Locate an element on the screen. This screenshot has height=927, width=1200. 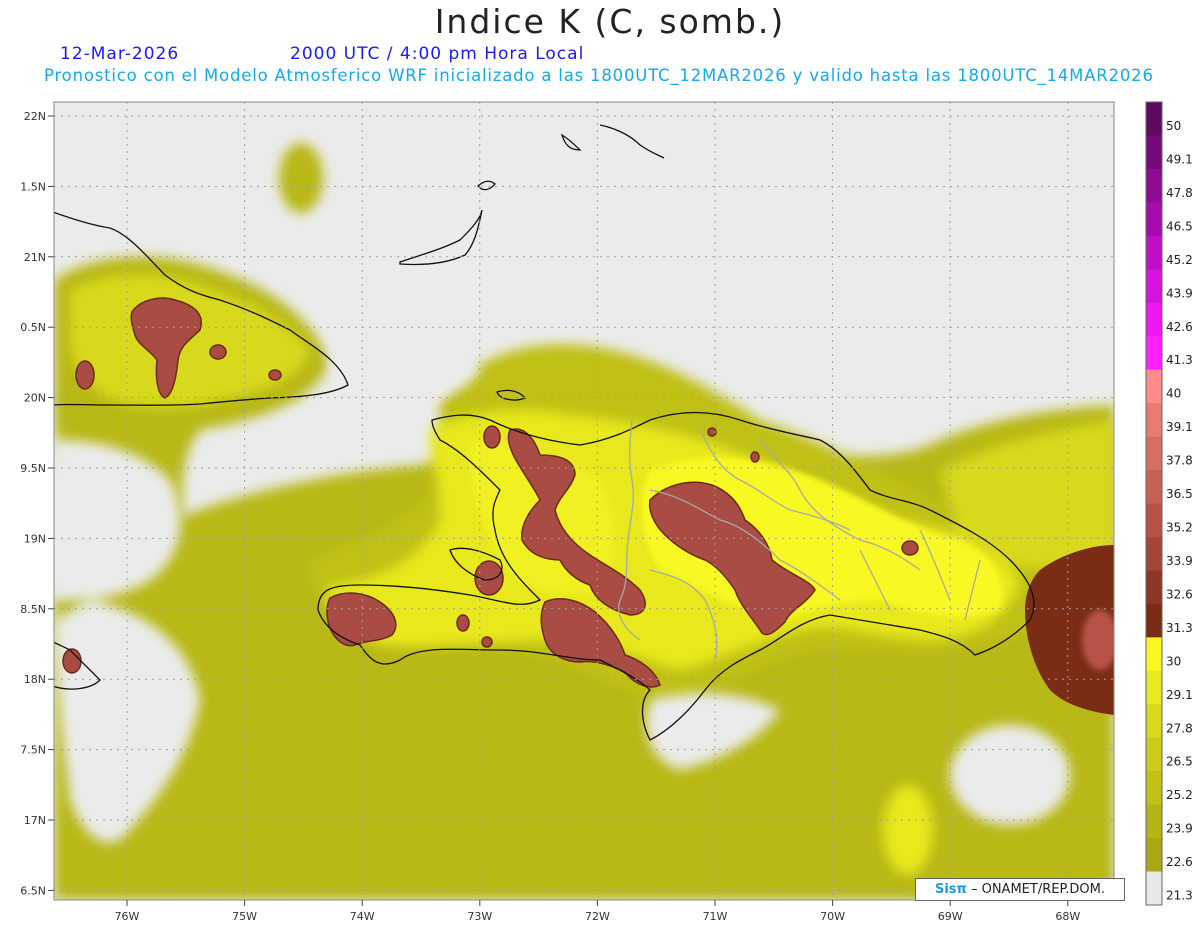
colorbar-label: 40 is located at coordinates (1173, 394).